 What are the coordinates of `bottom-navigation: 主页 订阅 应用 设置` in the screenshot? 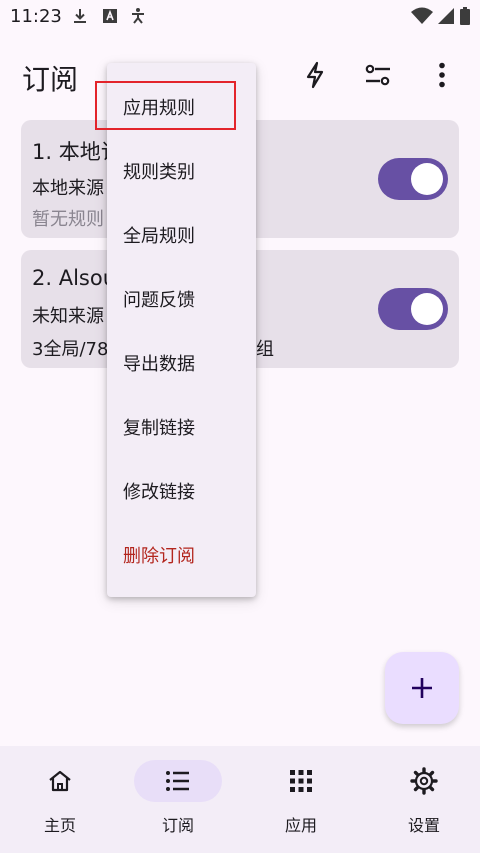 It's located at (240, 799).